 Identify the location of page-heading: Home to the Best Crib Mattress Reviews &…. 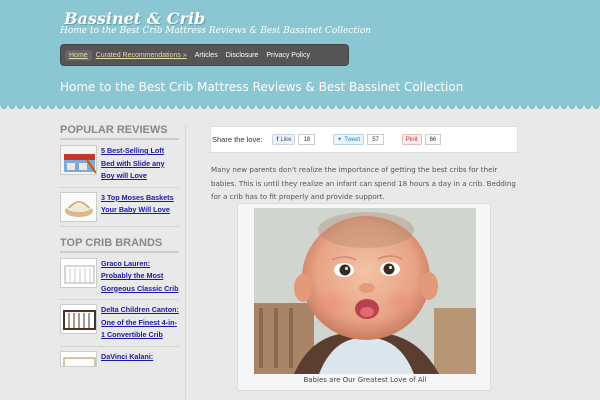
(262, 87).